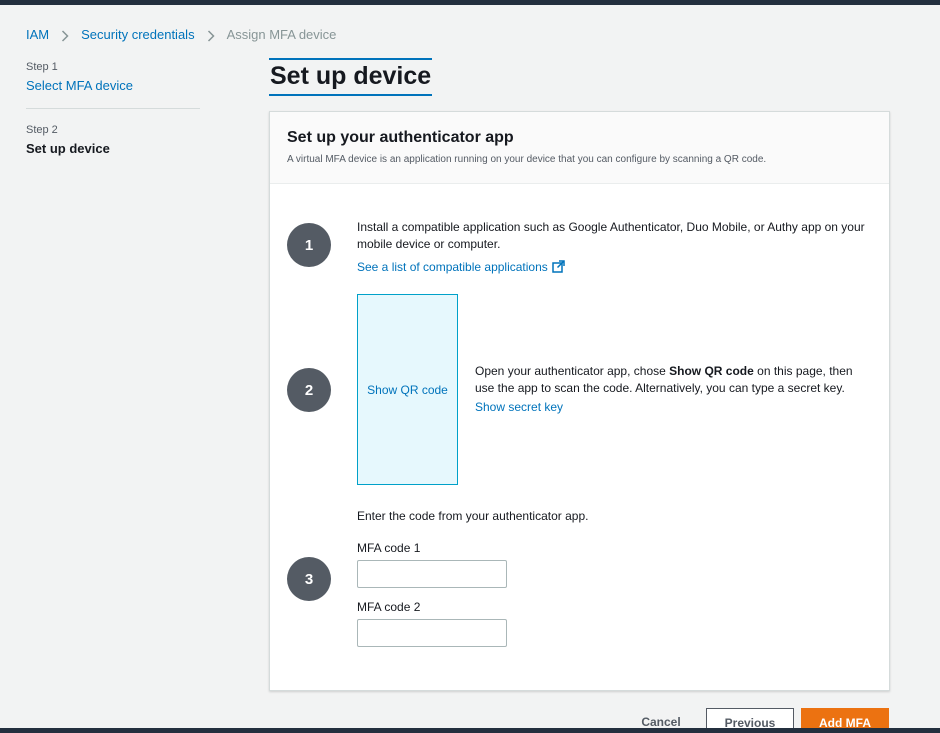  What do you see at coordinates (432, 633) in the screenshot?
I see `mfa-code-2-input` at bounding box center [432, 633].